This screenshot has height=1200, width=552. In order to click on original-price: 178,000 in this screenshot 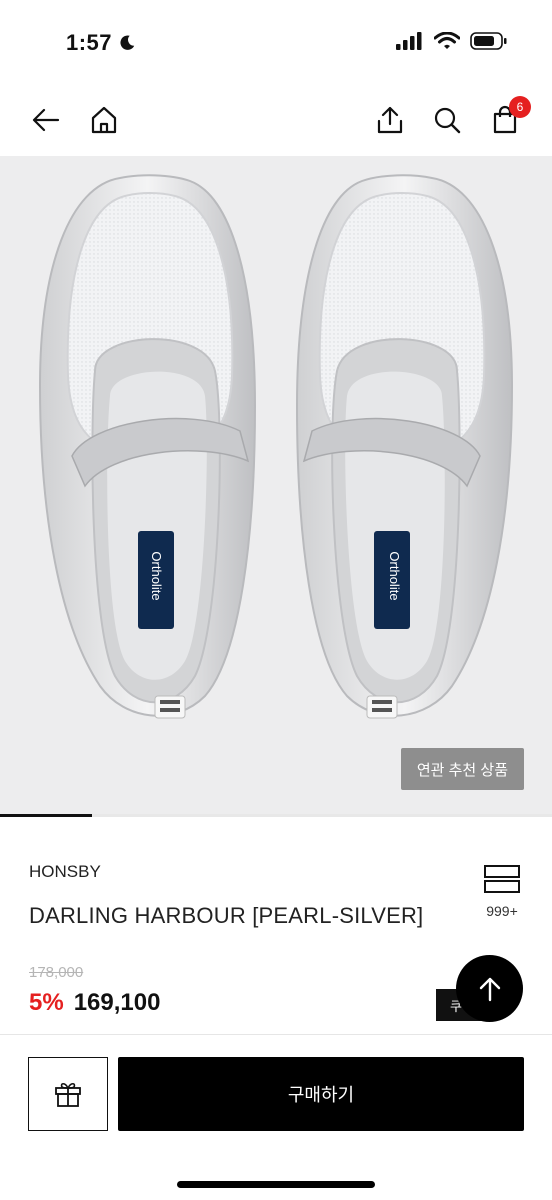, I will do `click(56, 972)`.